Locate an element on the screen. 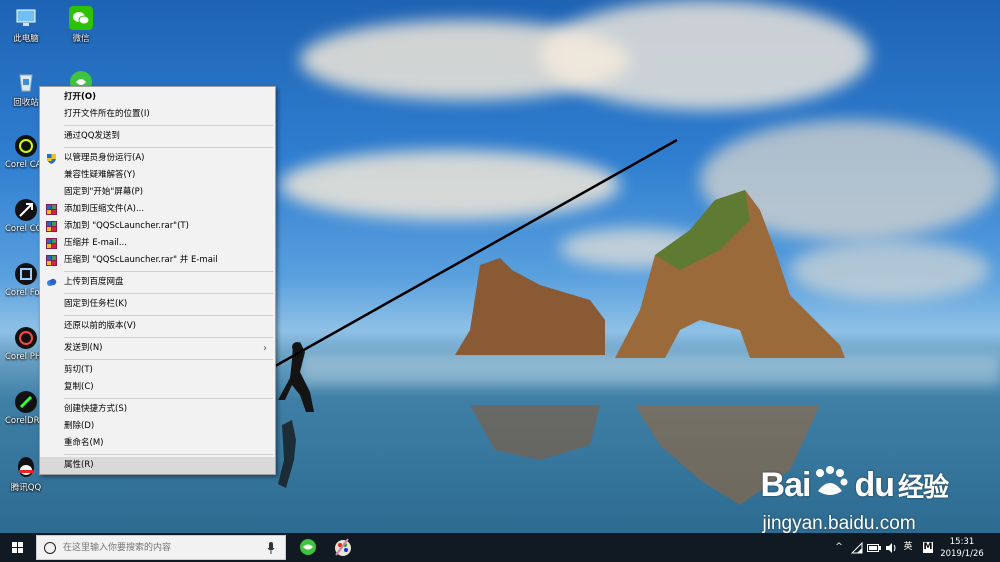 This screenshot has width=1000, height=562. corel-photo-paint-icon is located at coordinates (26, 338).